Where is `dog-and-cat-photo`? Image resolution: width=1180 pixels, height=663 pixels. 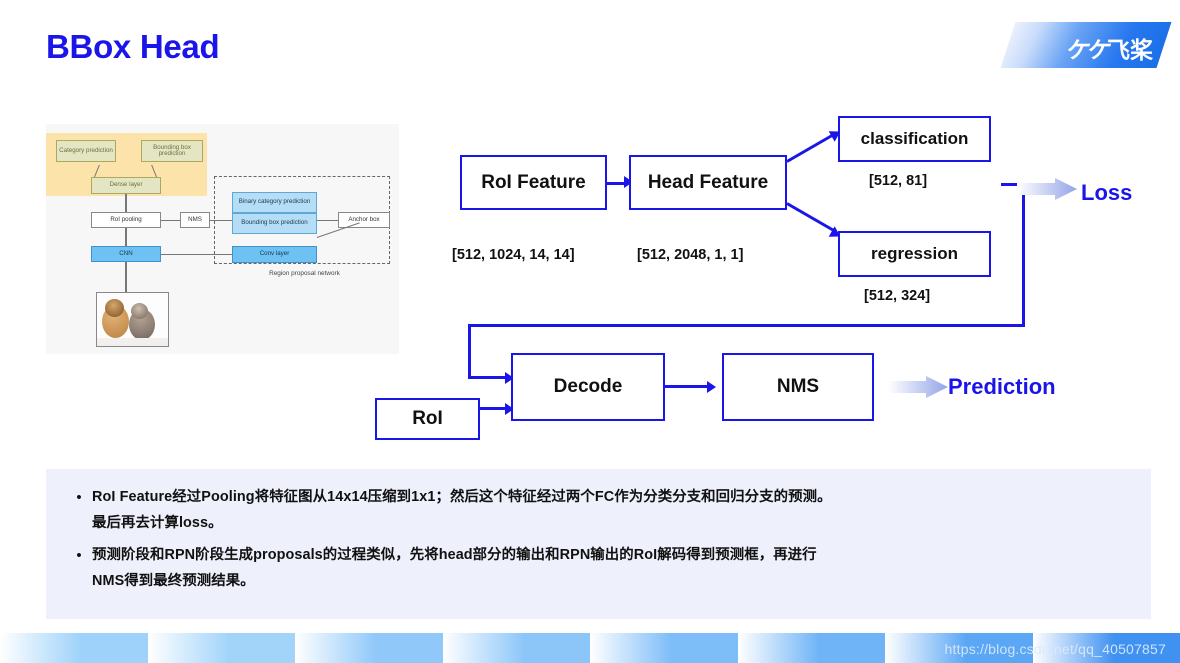
dog-and-cat-photo is located at coordinates (132, 319).